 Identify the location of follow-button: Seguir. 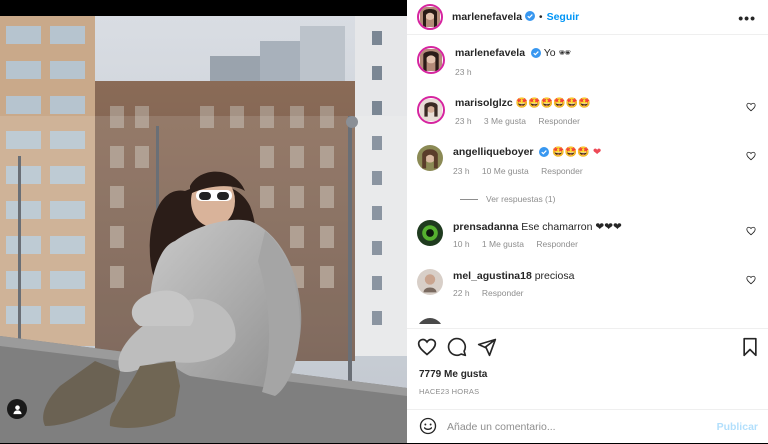
(563, 17).